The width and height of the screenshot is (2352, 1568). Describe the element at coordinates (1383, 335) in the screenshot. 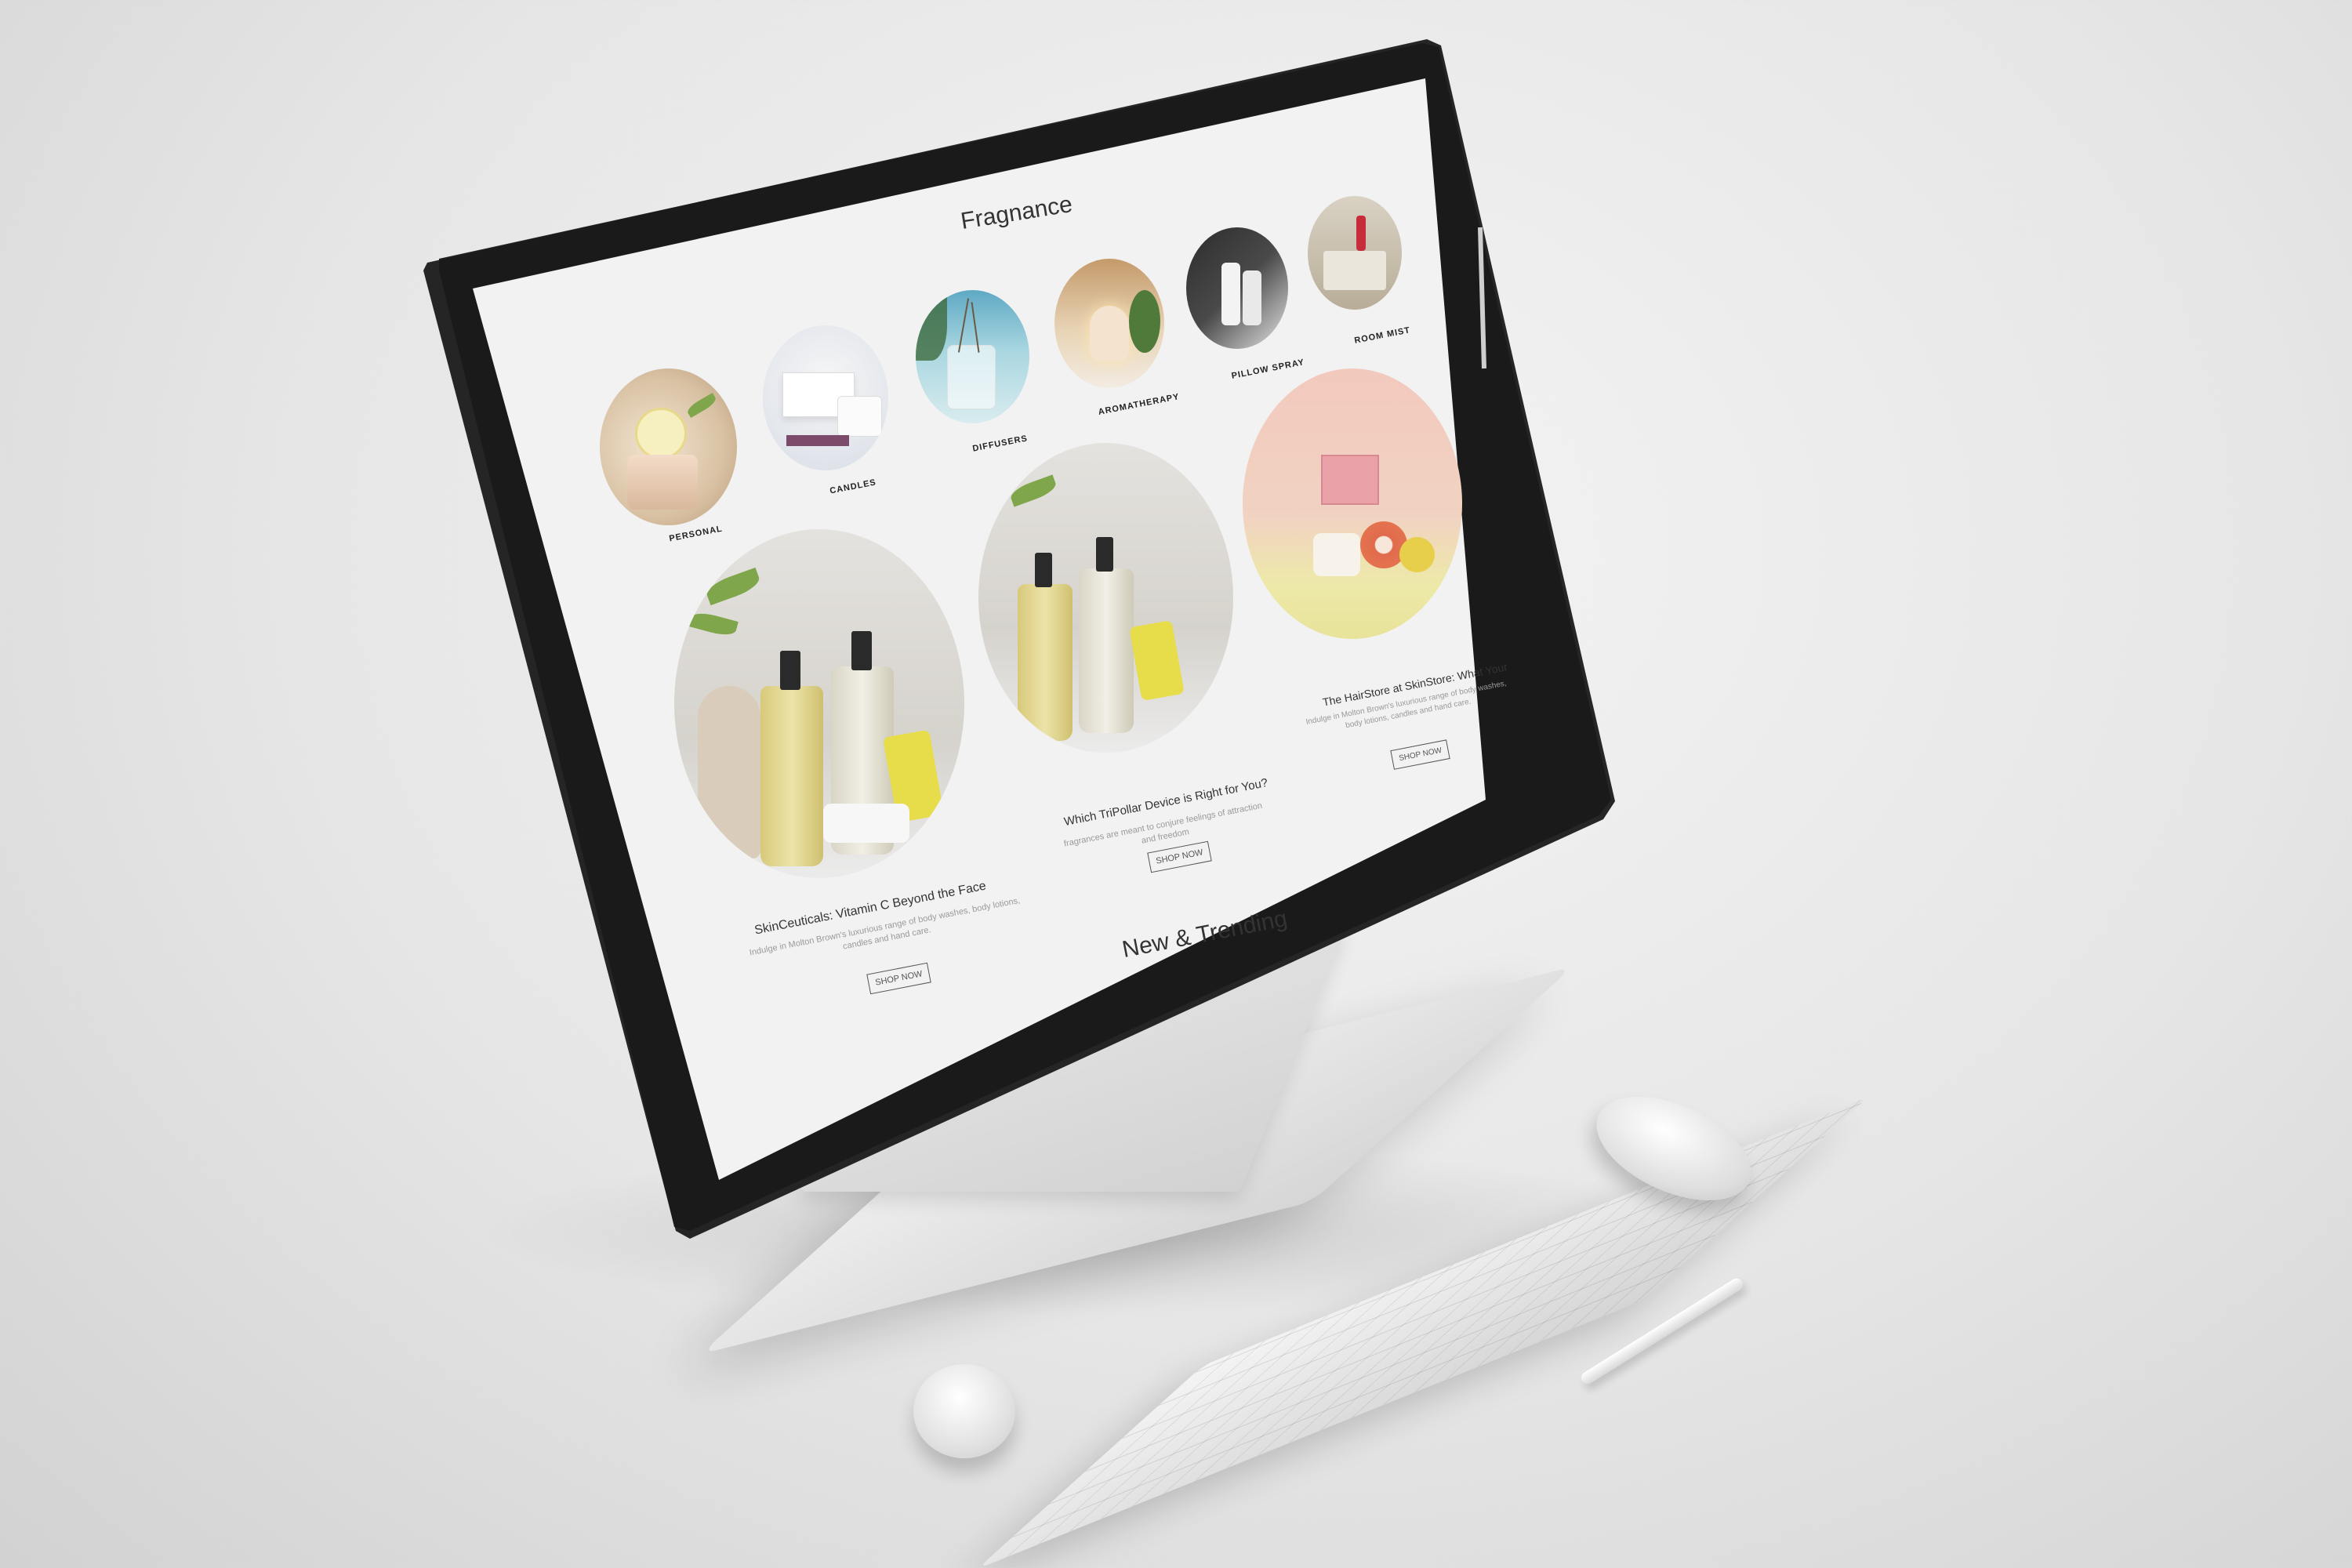

I see `category-label-room-mist: ROOM MIST` at that location.